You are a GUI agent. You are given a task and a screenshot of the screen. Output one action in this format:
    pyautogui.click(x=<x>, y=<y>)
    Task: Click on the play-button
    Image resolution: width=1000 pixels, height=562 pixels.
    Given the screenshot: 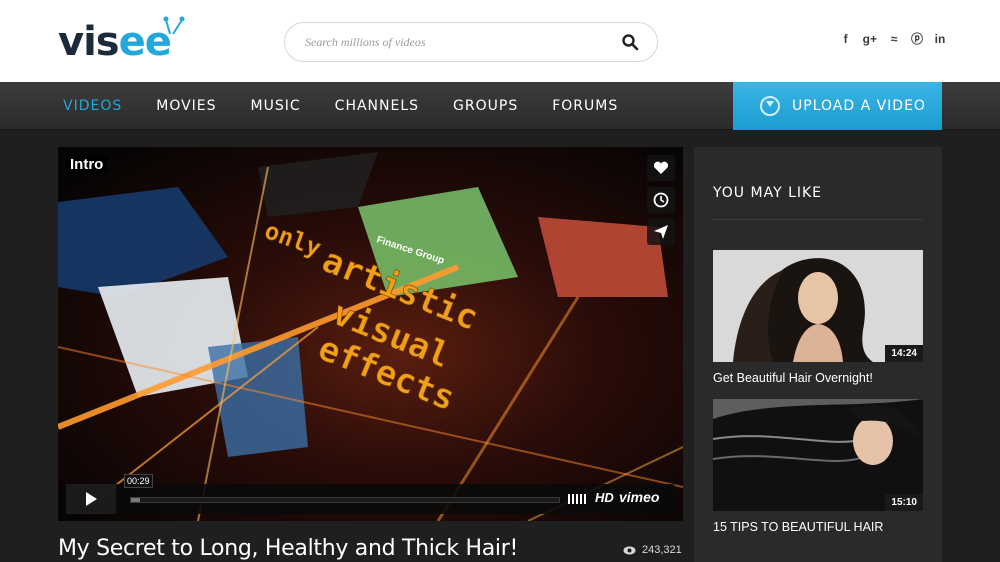 What is the action you would take?
    pyautogui.click(x=91, y=499)
    